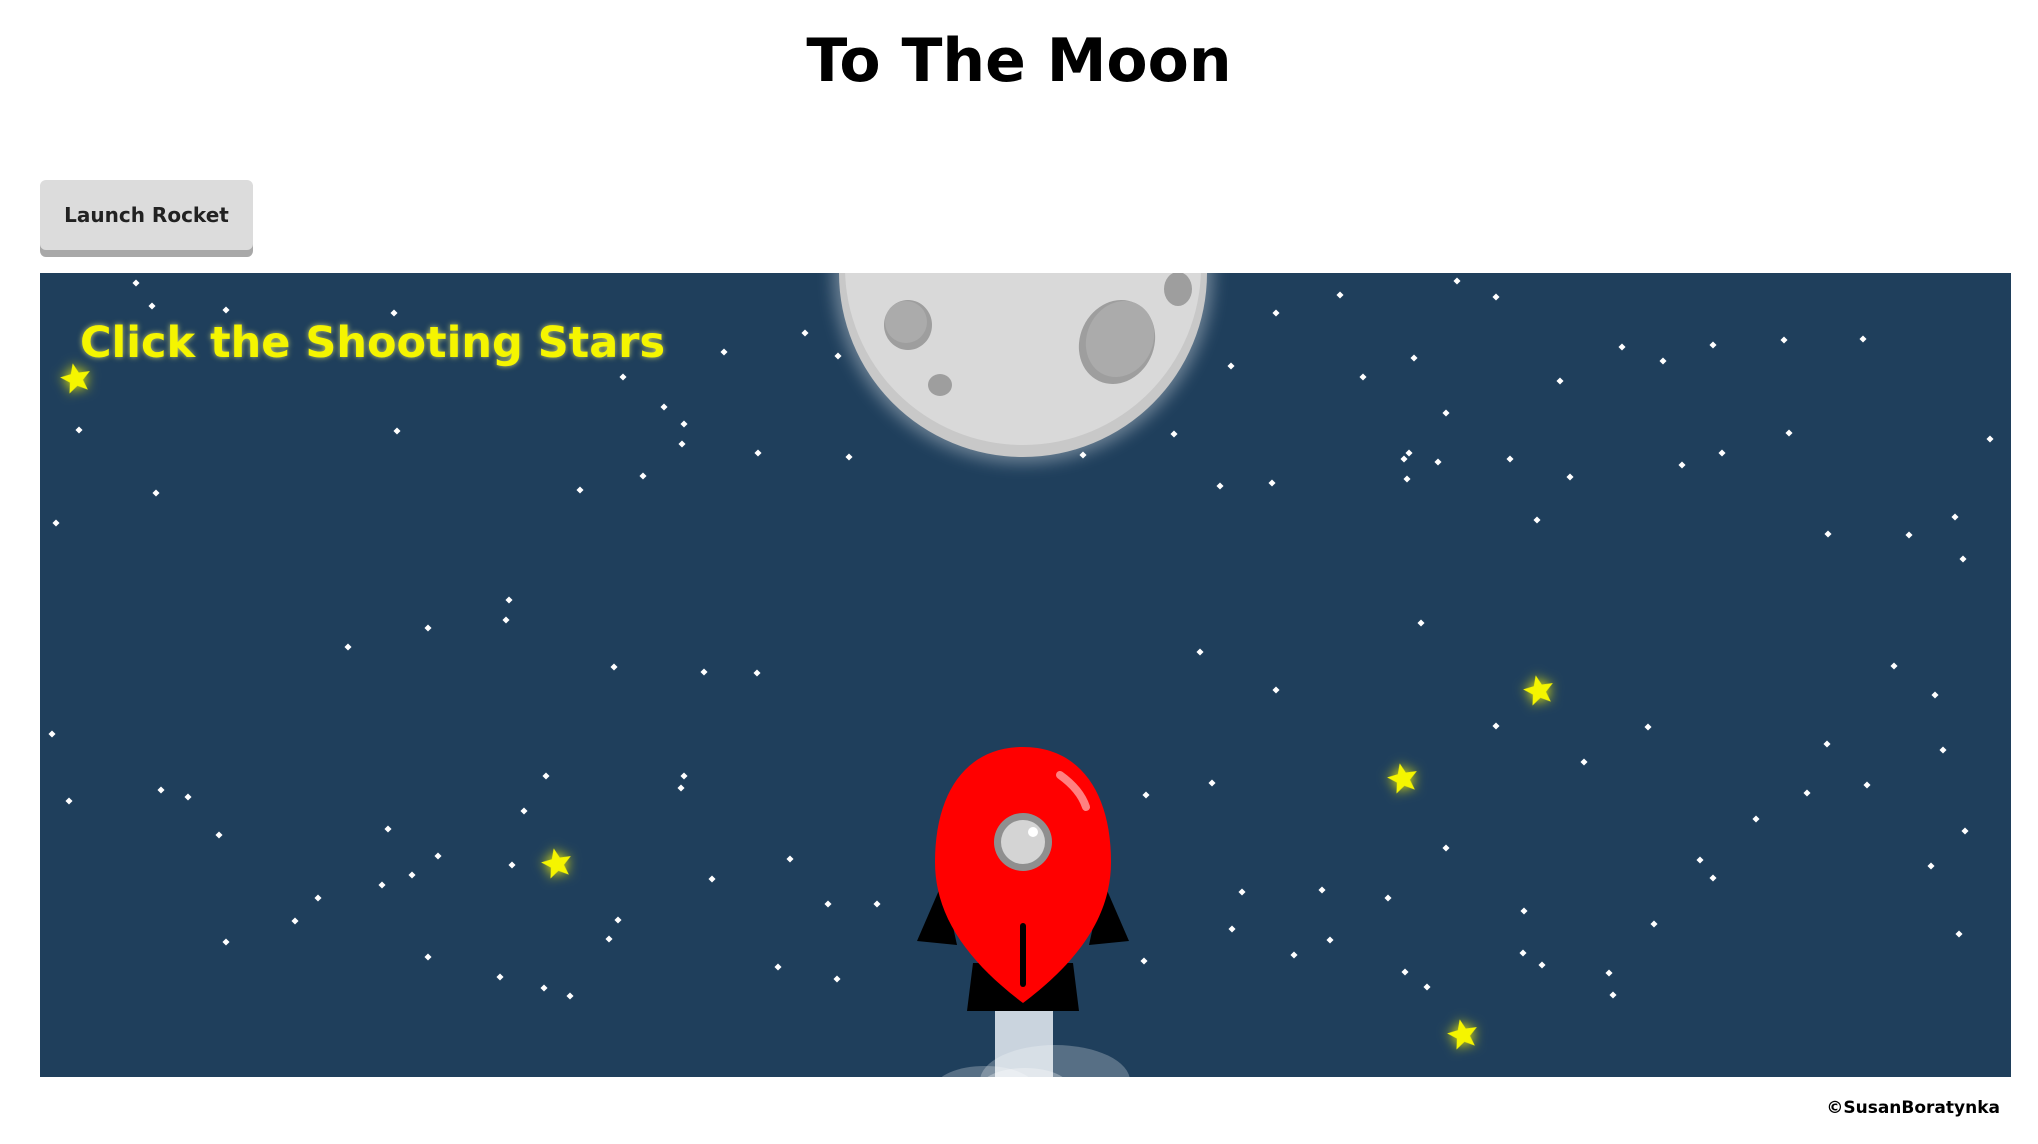 The image size is (2038, 1144). Describe the element at coordinates (1035, 1042) in the screenshot. I see `rocket-exhaust` at that location.